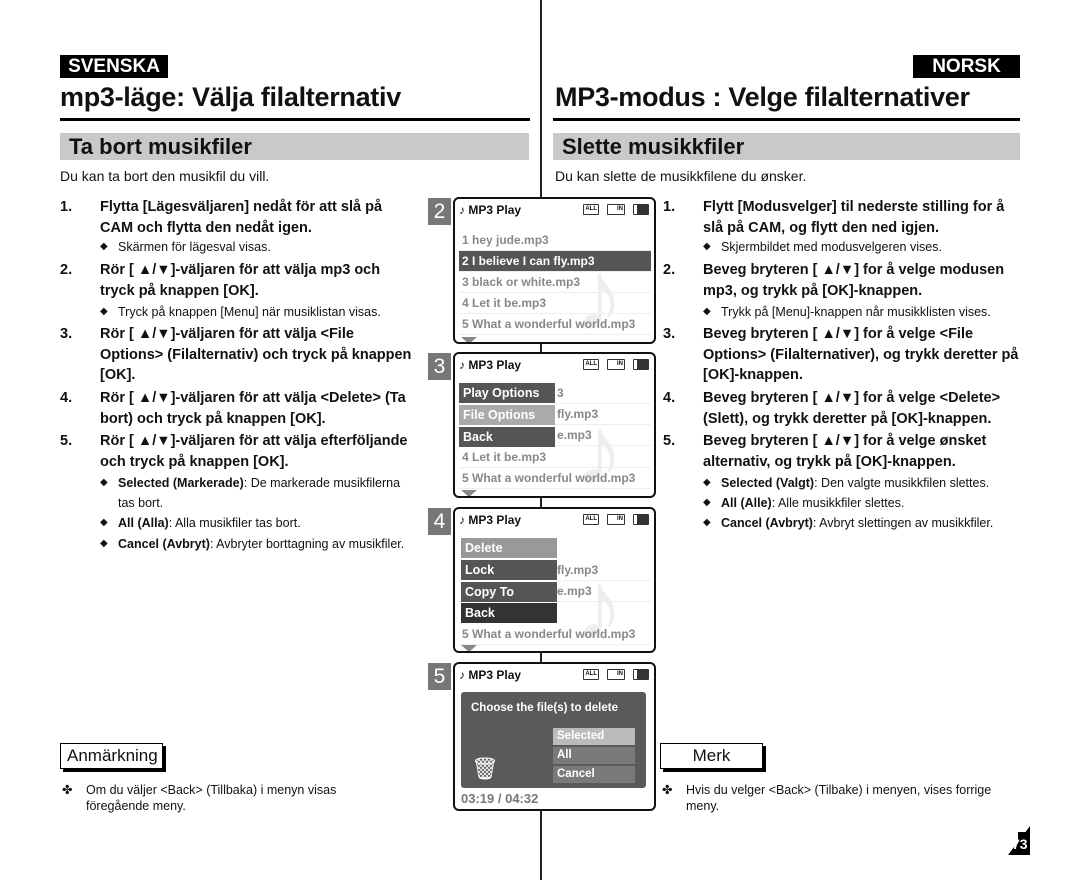 The image size is (1080, 880). What do you see at coordinates (1020, 844) in the screenshot?
I see `page-number: 73` at bounding box center [1020, 844].